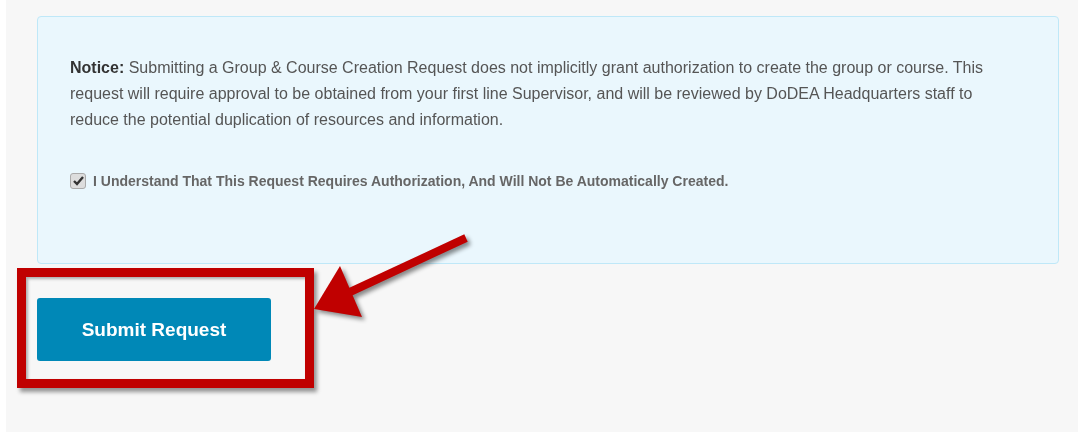  I want to click on checkbox, so click(78, 181).